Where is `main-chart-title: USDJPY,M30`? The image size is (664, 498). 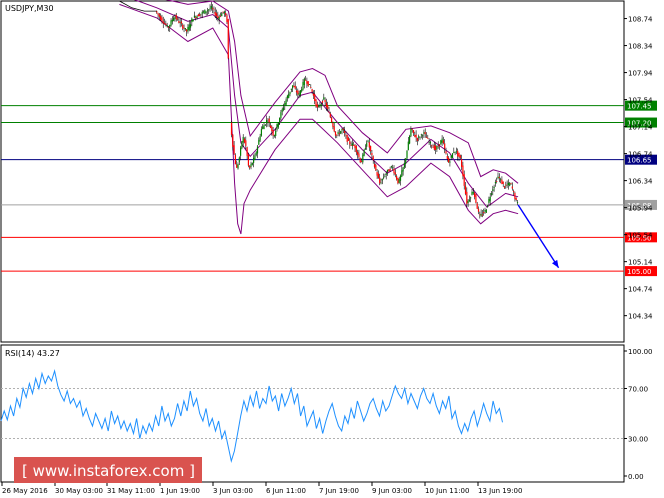 main-chart-title: USDJPY,M30 is located at coordinates (29, 8).